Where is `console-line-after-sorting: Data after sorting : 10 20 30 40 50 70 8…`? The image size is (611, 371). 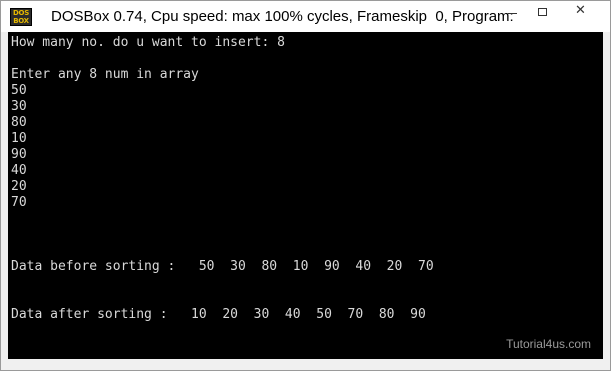 console-line-after-sorting: Data after sorting : 10 20 30 40 50 70 8… is located at coordinates (218, 314).